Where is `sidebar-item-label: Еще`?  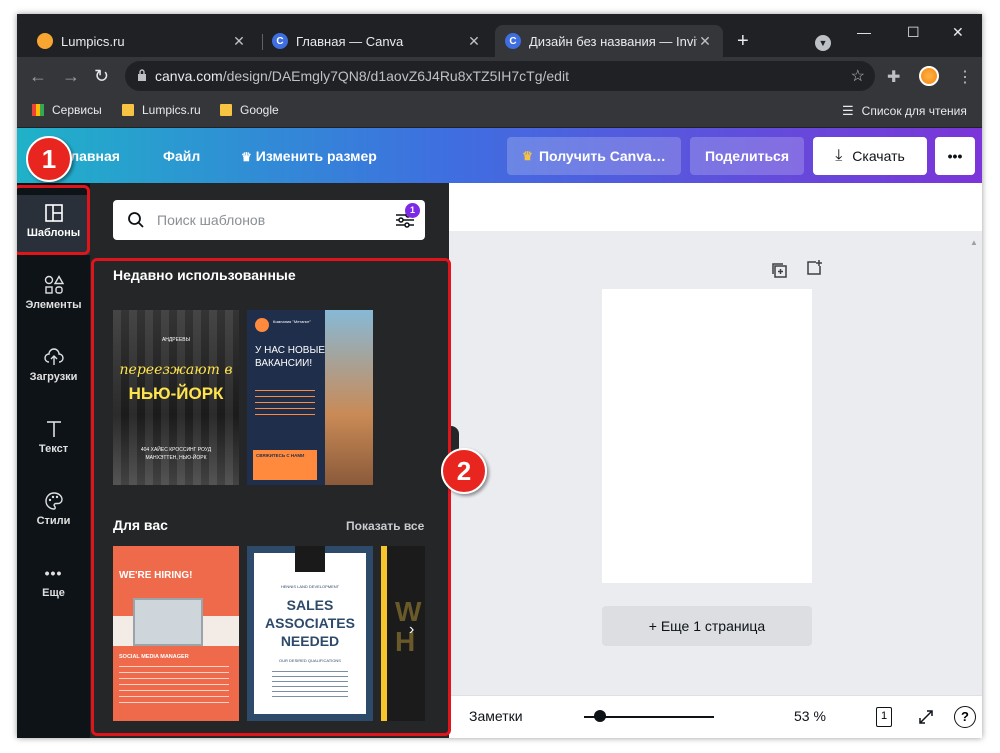
sidebar-item-label: Еще is located at coordinates (53, 593).